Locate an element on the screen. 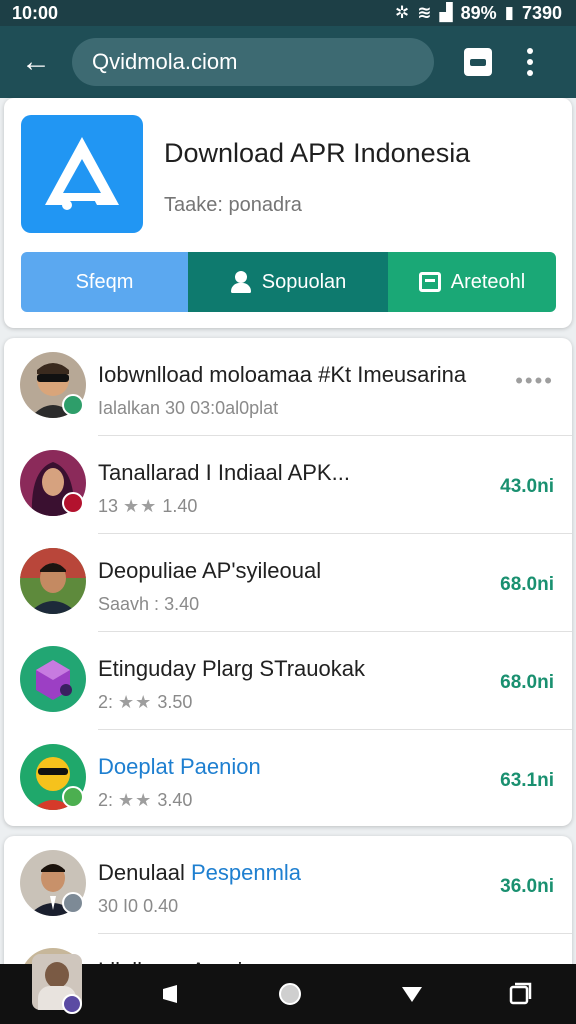 This screenshot has width=576, height=1024. app-subtitle: Taake: ponadra is located at coordinates (233, 205).